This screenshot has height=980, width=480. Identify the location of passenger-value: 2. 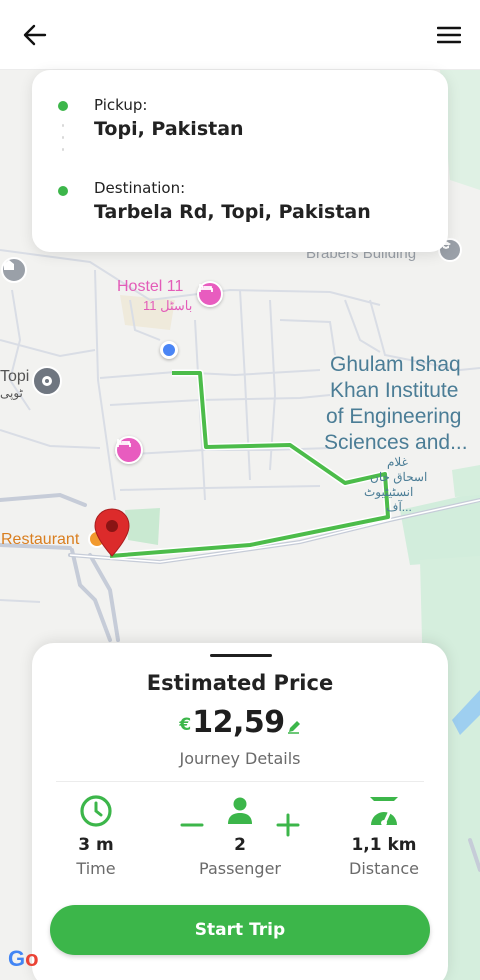
(240, 845).